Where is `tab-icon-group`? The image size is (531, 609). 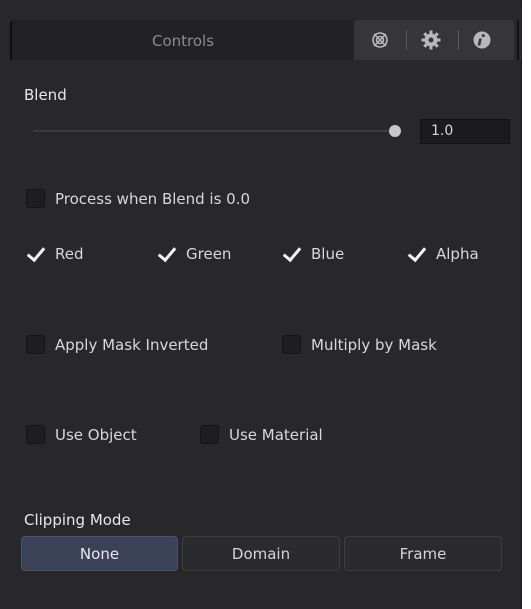 tab-icon-group is located at coordinates (434, 40).